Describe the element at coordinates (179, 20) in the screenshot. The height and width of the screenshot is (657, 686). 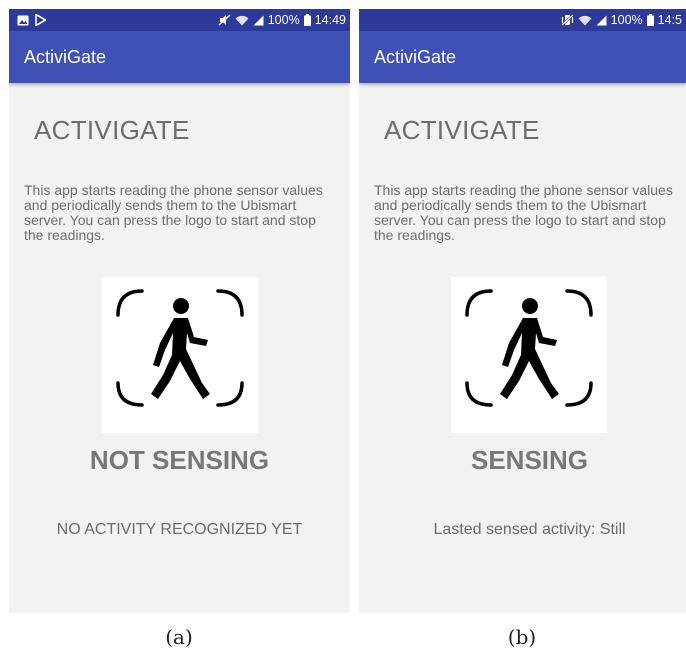
I see `status-bar: 100% 14:49` at that location.